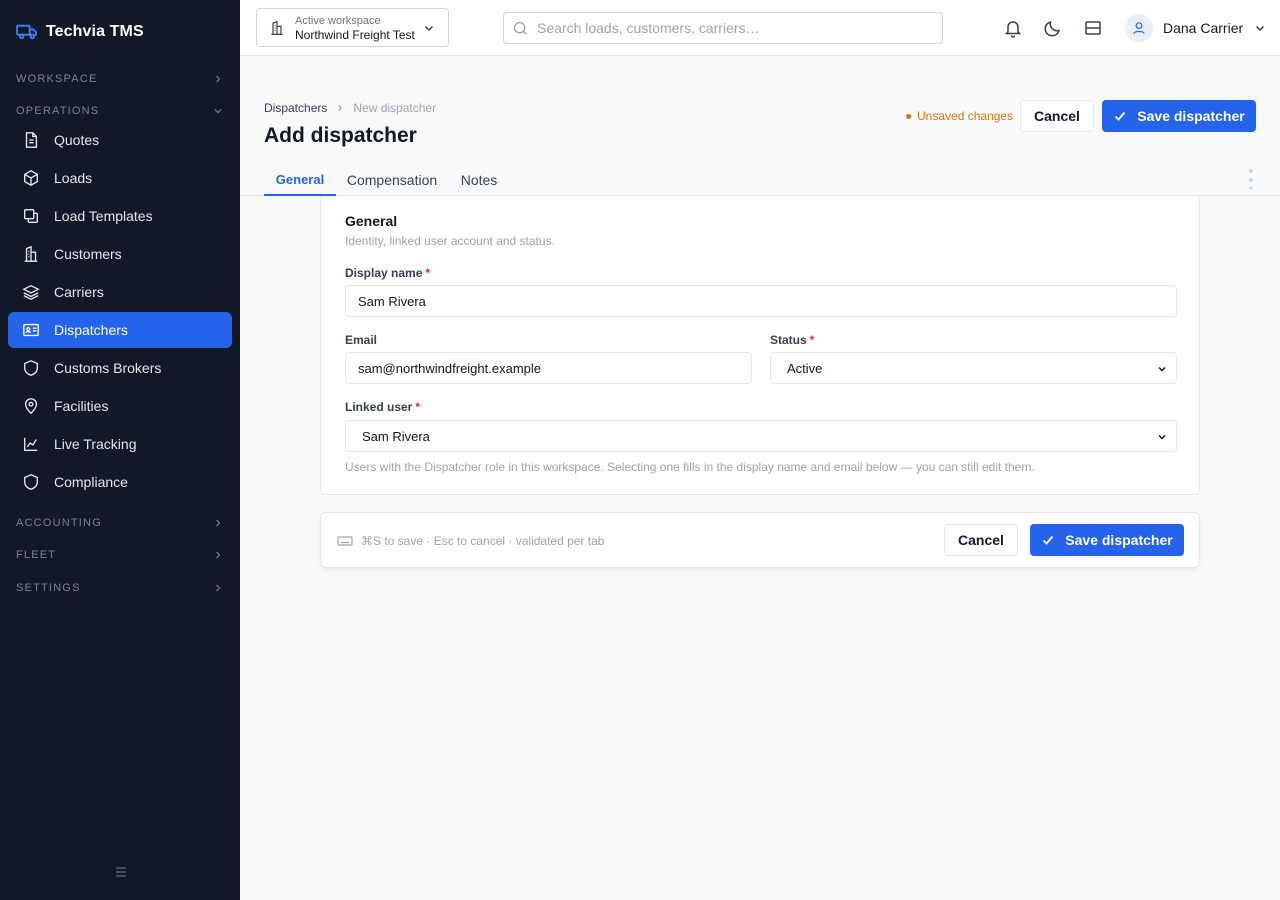 This screenshot has width=1280, height=900. What do you see at coordinates (120, 292) in the screenshot?
I see `sidebar-item-carriers: Carriers` at bounding box center [120, 292].